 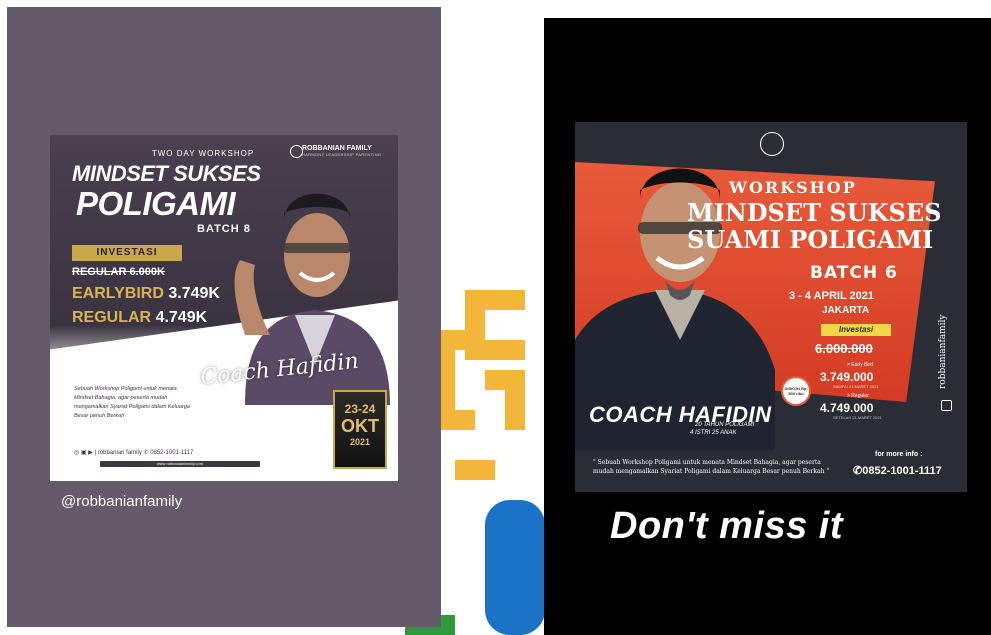 What do you see at coordinates (946, 405) in the screenshot?
I see `instagram-icon` at bounding box center [946, 405].